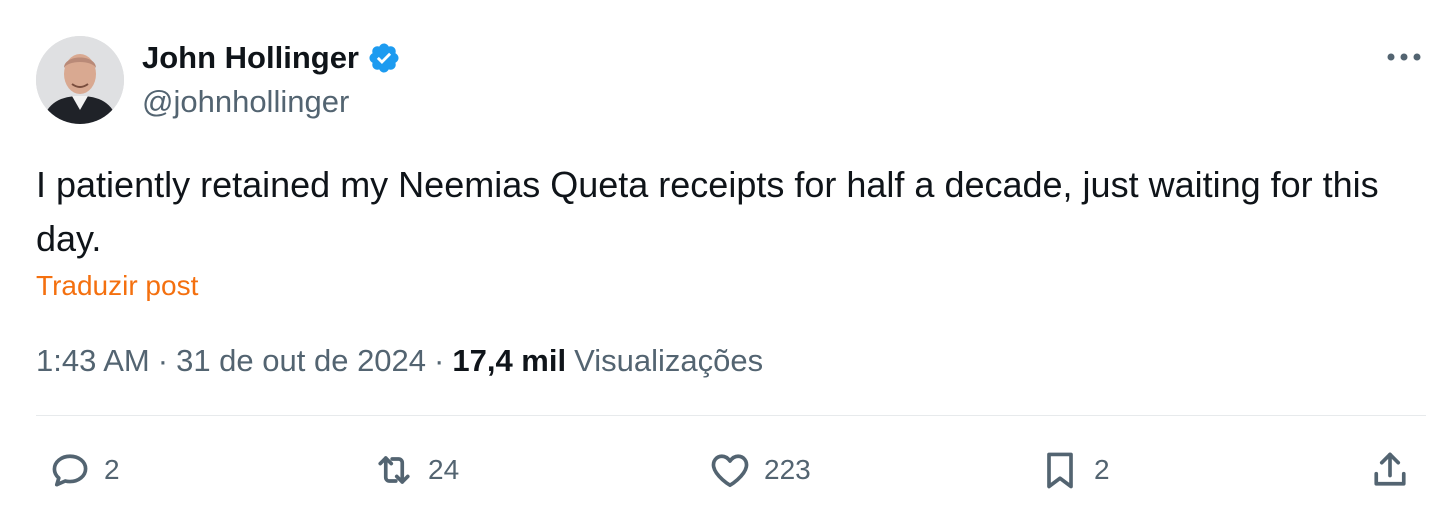 Image resolution: width=1456 pixels, height=519 pixels. Describe the element at coordinates (759, 470) in the screenshot. I see `like-button: 223` at that location.